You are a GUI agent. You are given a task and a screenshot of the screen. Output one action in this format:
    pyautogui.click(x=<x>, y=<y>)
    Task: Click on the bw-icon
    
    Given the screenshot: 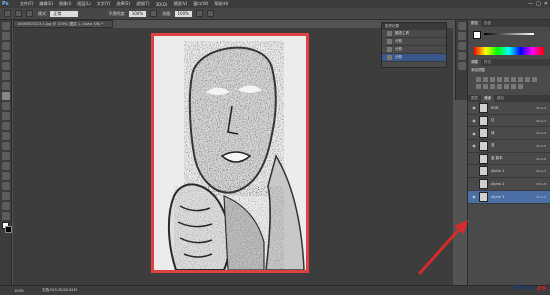 What is the action you would take?
    pyautogui.click(x=534, y=79)
    